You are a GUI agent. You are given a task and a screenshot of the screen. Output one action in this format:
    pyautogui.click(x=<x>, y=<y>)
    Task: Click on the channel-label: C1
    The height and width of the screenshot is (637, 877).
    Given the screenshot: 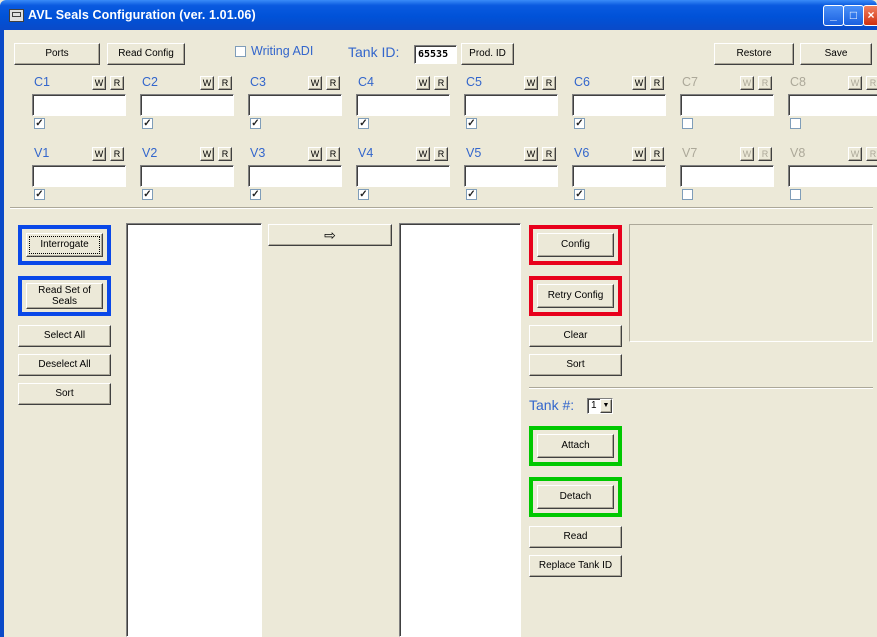 What is the action you would take?
    pyautogui.click(x=42, y=82)
    